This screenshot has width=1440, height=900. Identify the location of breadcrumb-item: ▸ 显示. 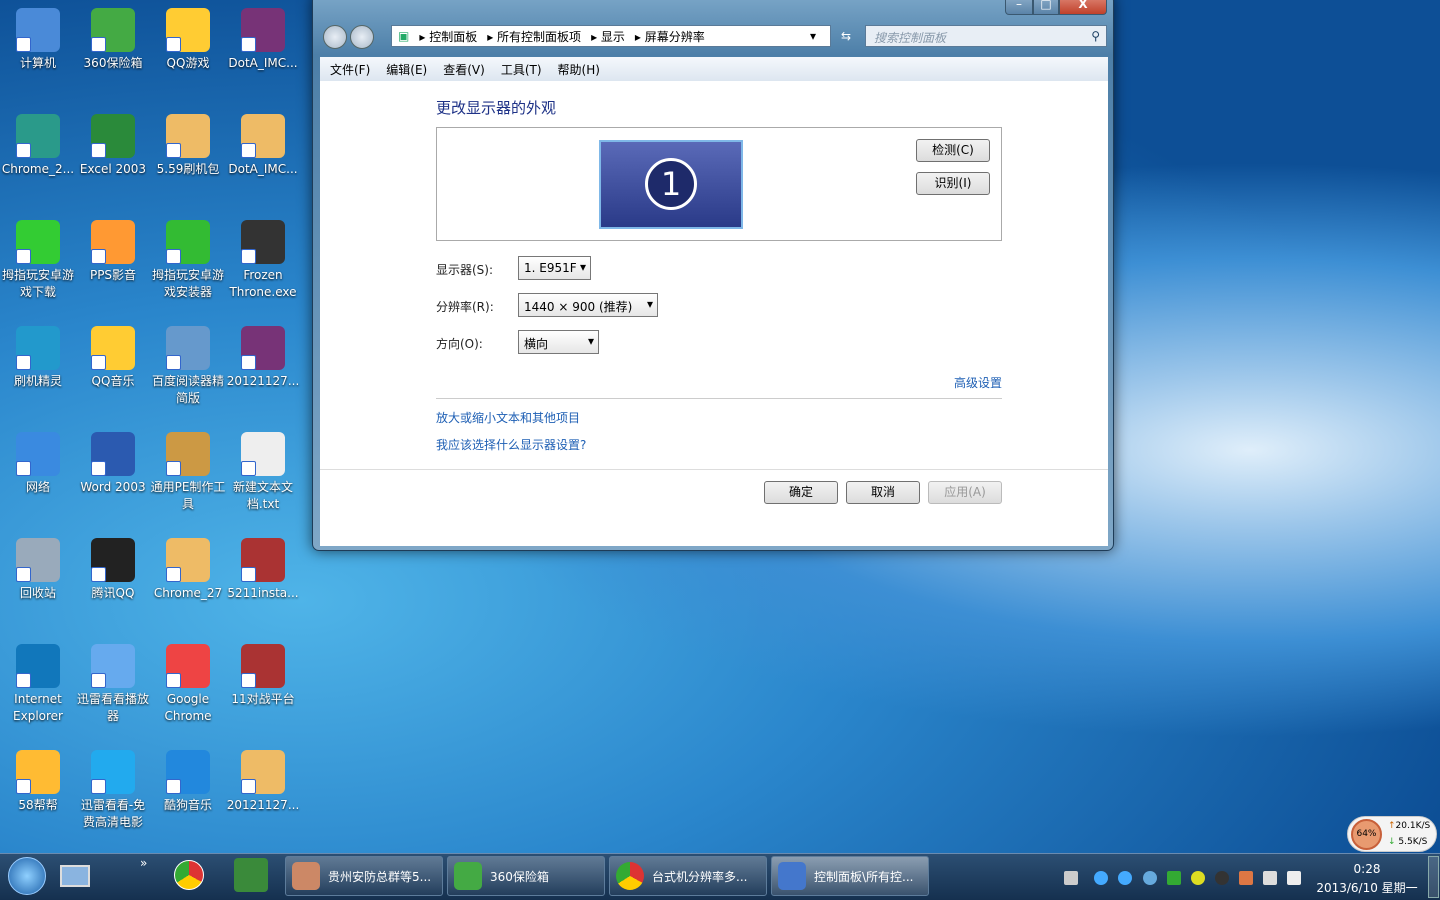
(608, 36).